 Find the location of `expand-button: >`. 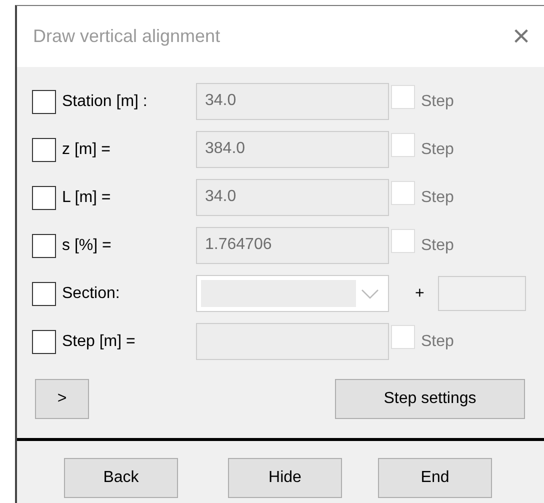

expand-button: > is located at coordinates (62, 399).